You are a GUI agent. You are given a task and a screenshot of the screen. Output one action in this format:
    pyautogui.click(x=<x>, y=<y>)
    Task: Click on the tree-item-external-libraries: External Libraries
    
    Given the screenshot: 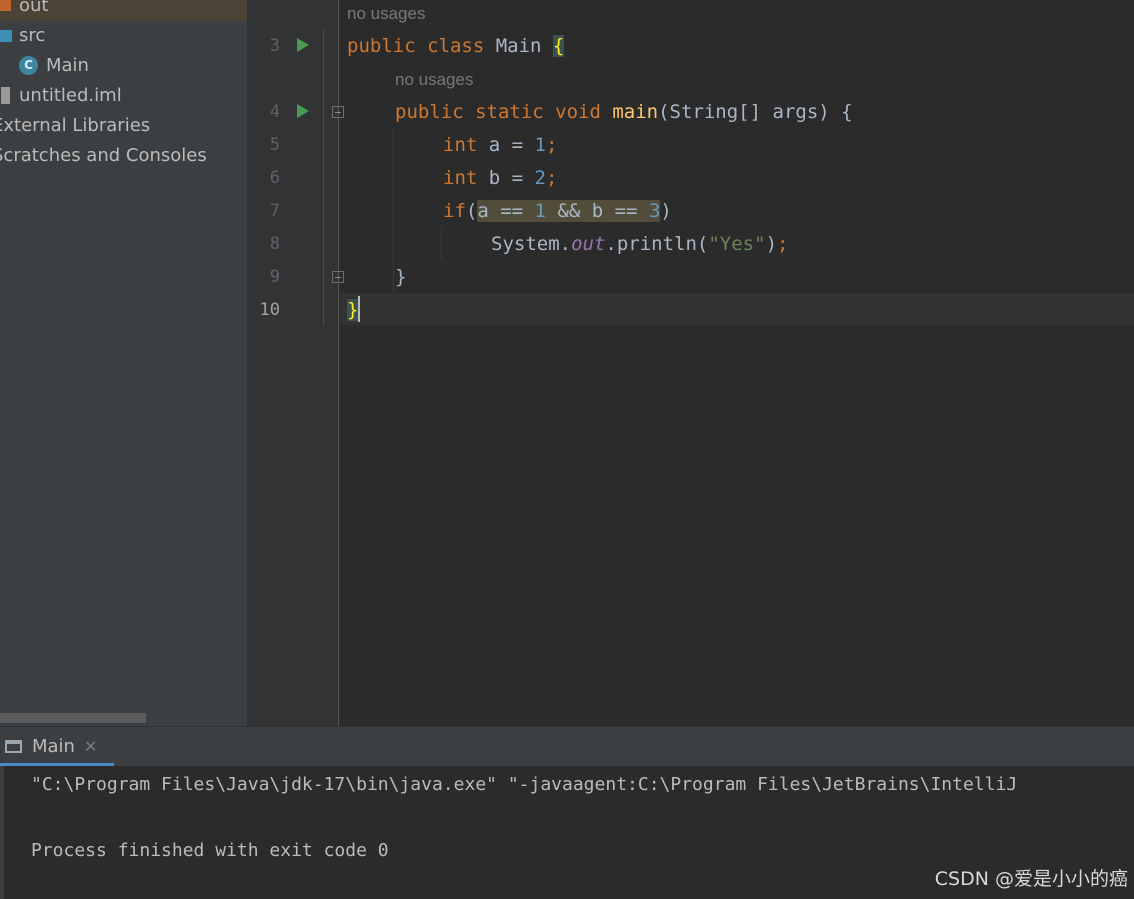 What is the action you would take?
    pyautogui.click(x=123, y=126)
    